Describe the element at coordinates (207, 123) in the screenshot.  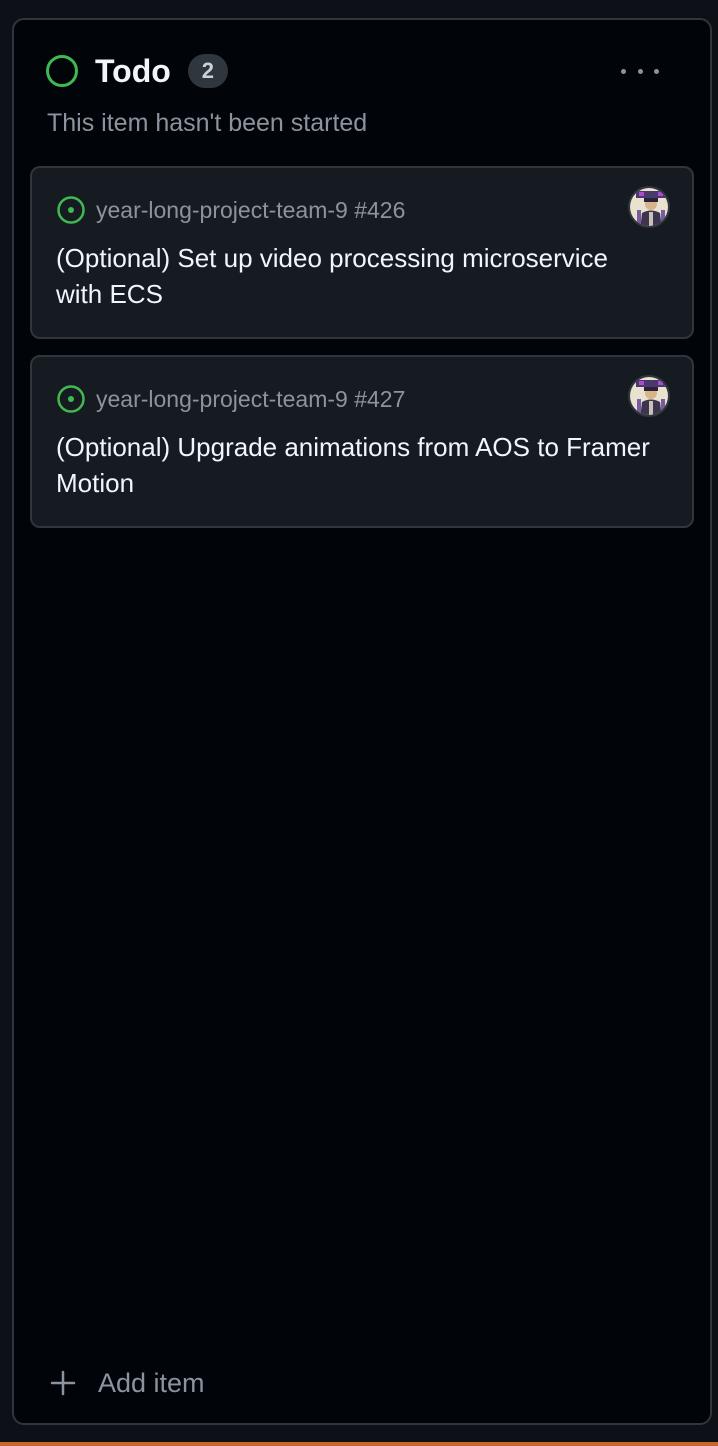
I see `column-description: This item hasn't been started` at that location.